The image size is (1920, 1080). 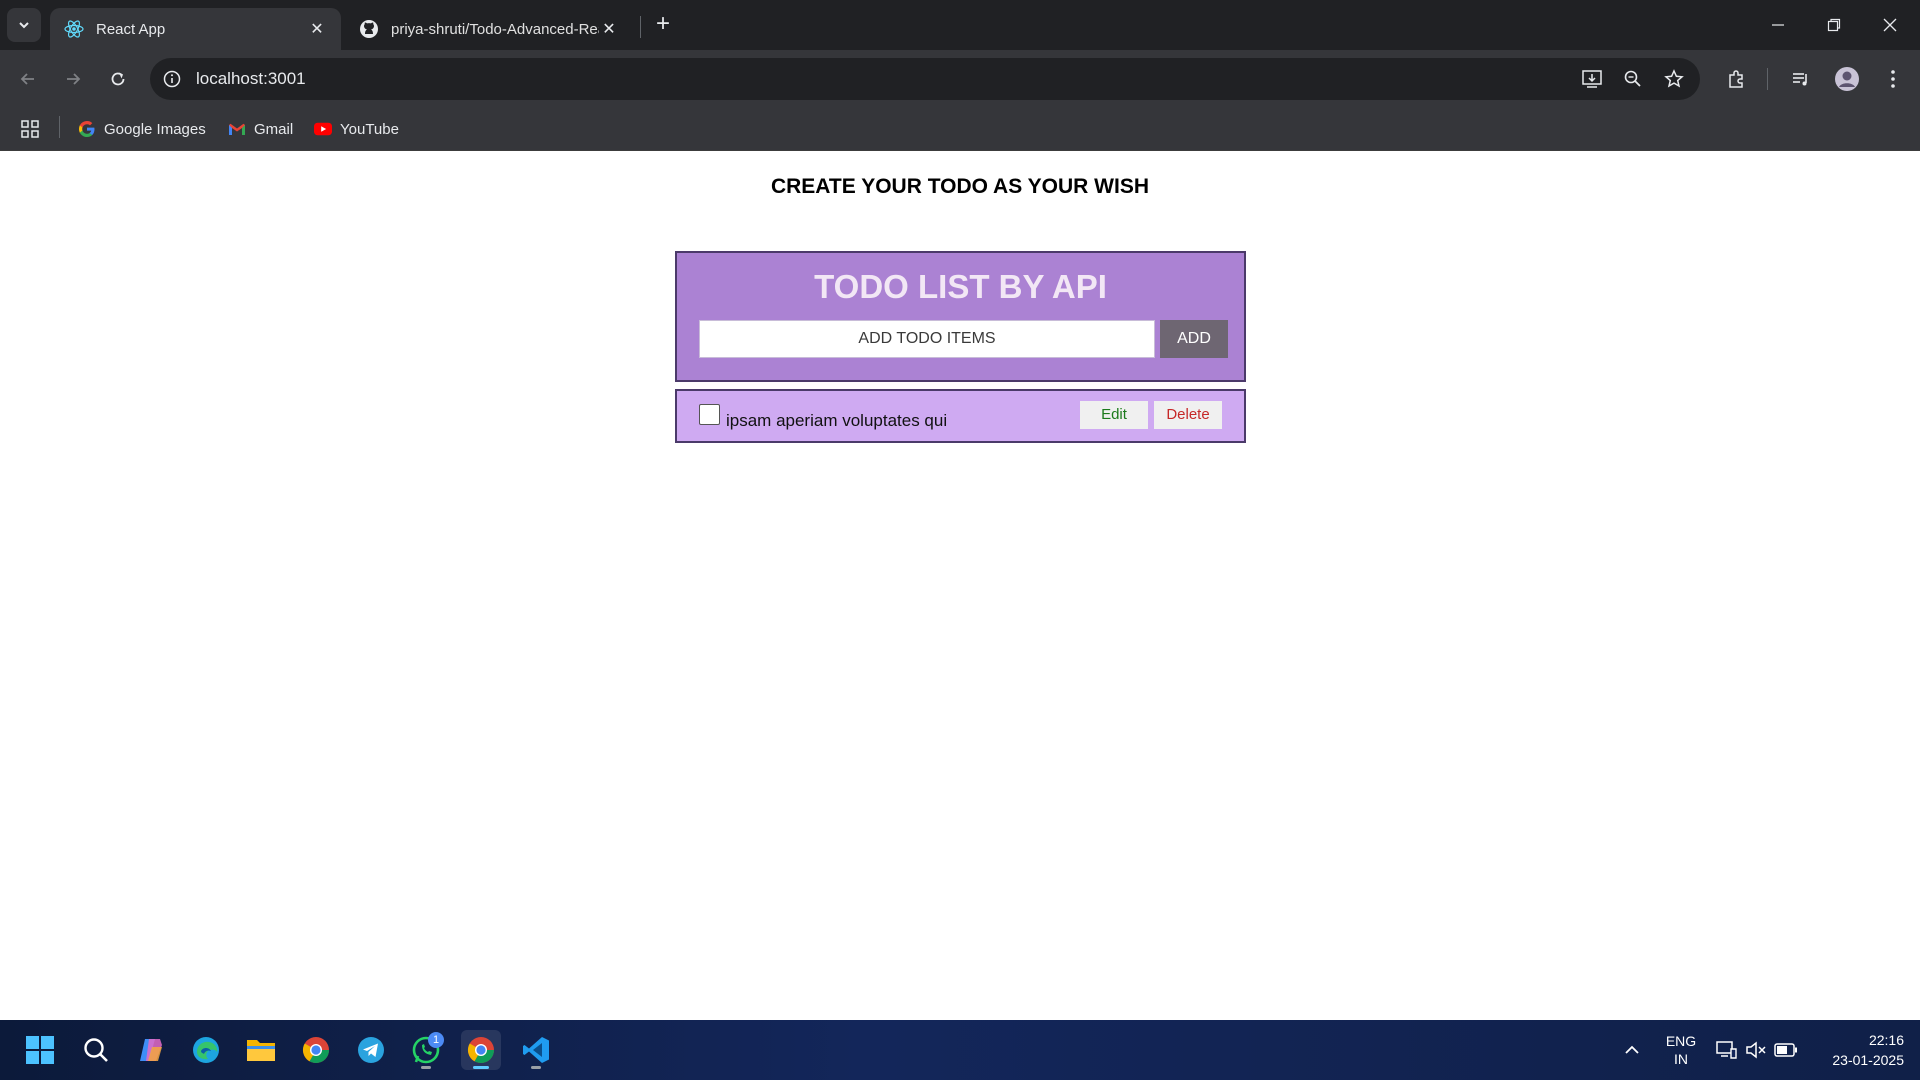 I want to click on windows-logo-icon, so click(x=40, y=1050).